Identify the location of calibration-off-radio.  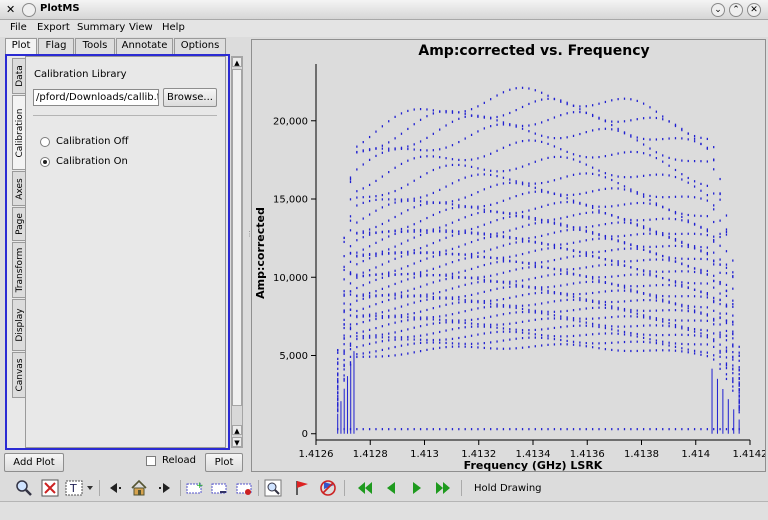
(45, 142).